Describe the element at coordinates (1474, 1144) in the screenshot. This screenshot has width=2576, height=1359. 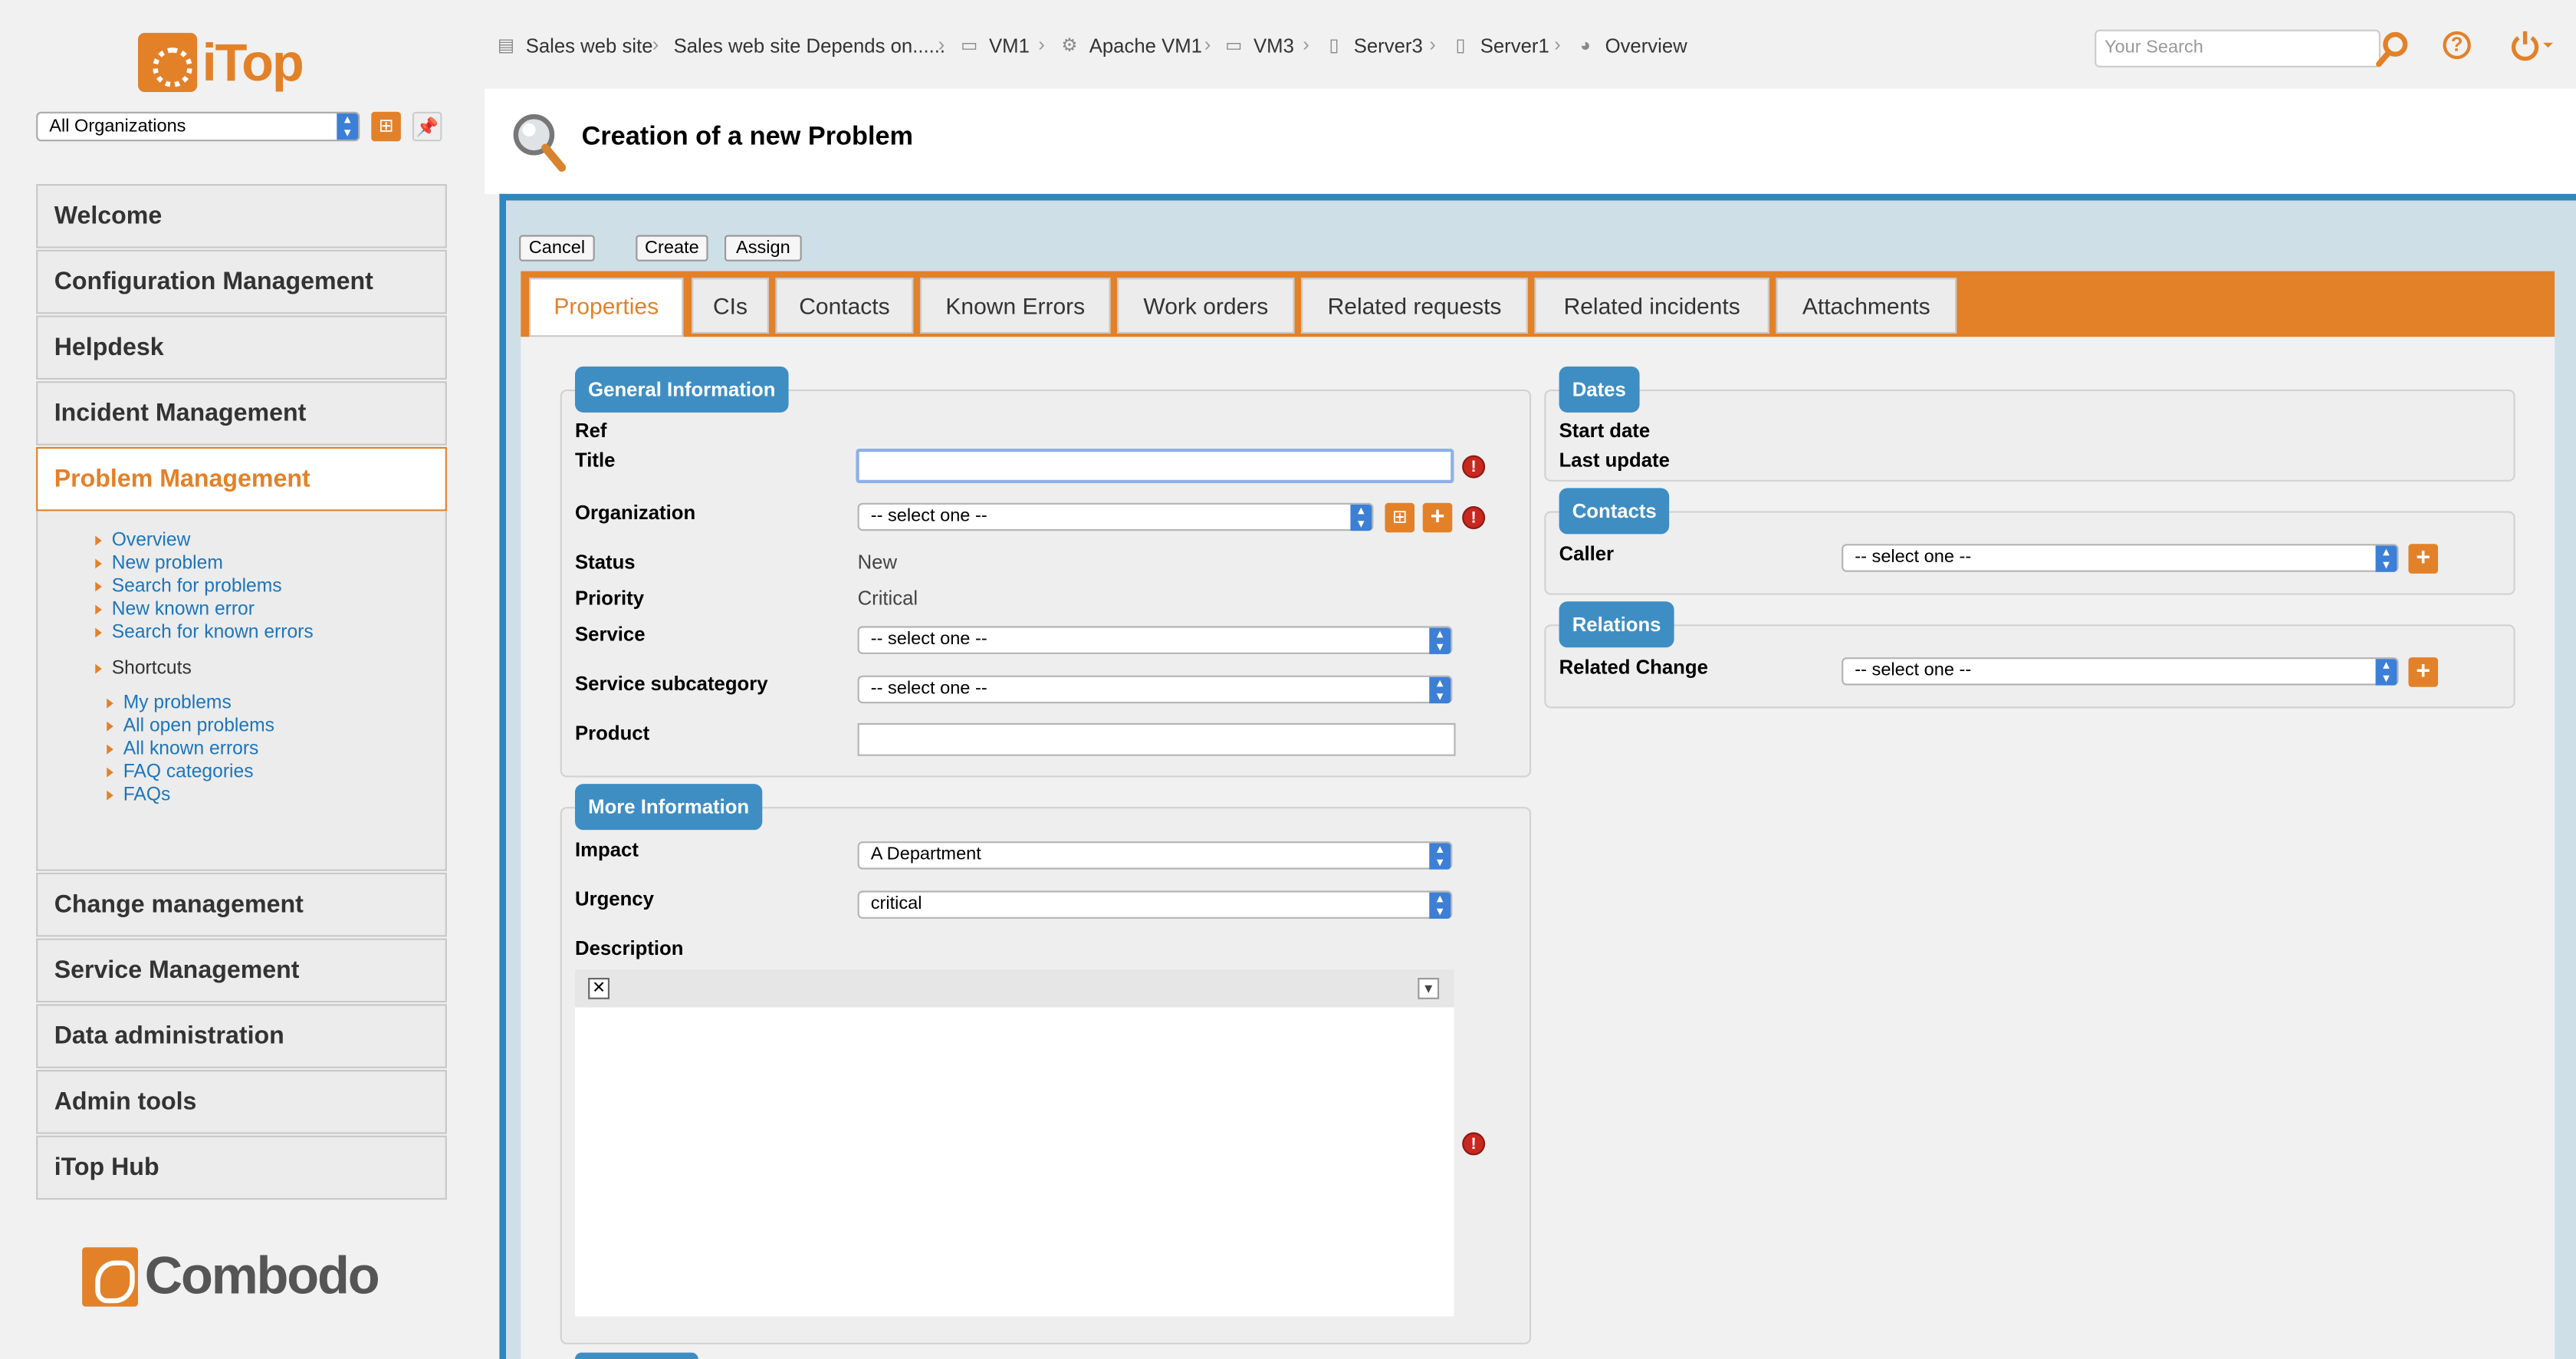
I see `description-error-icon: !` at that location.